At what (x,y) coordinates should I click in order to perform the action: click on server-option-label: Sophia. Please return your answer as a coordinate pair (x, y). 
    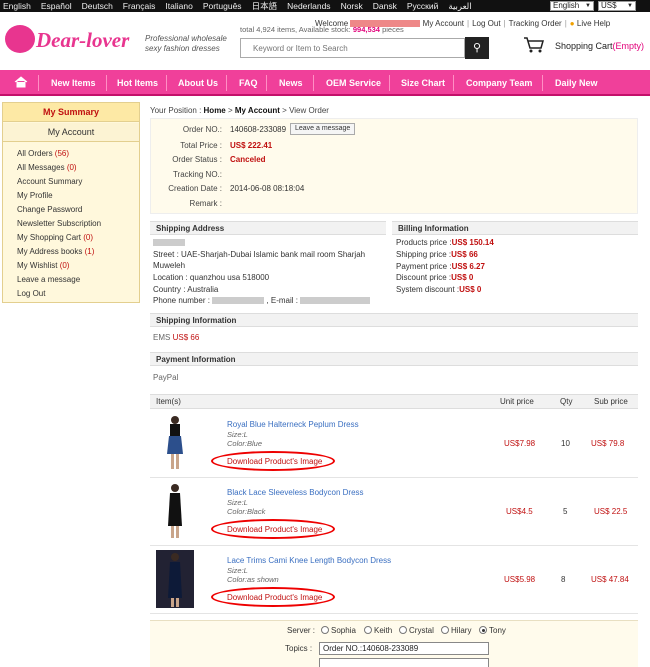
    Looking at the image, I should click on (343, 630).